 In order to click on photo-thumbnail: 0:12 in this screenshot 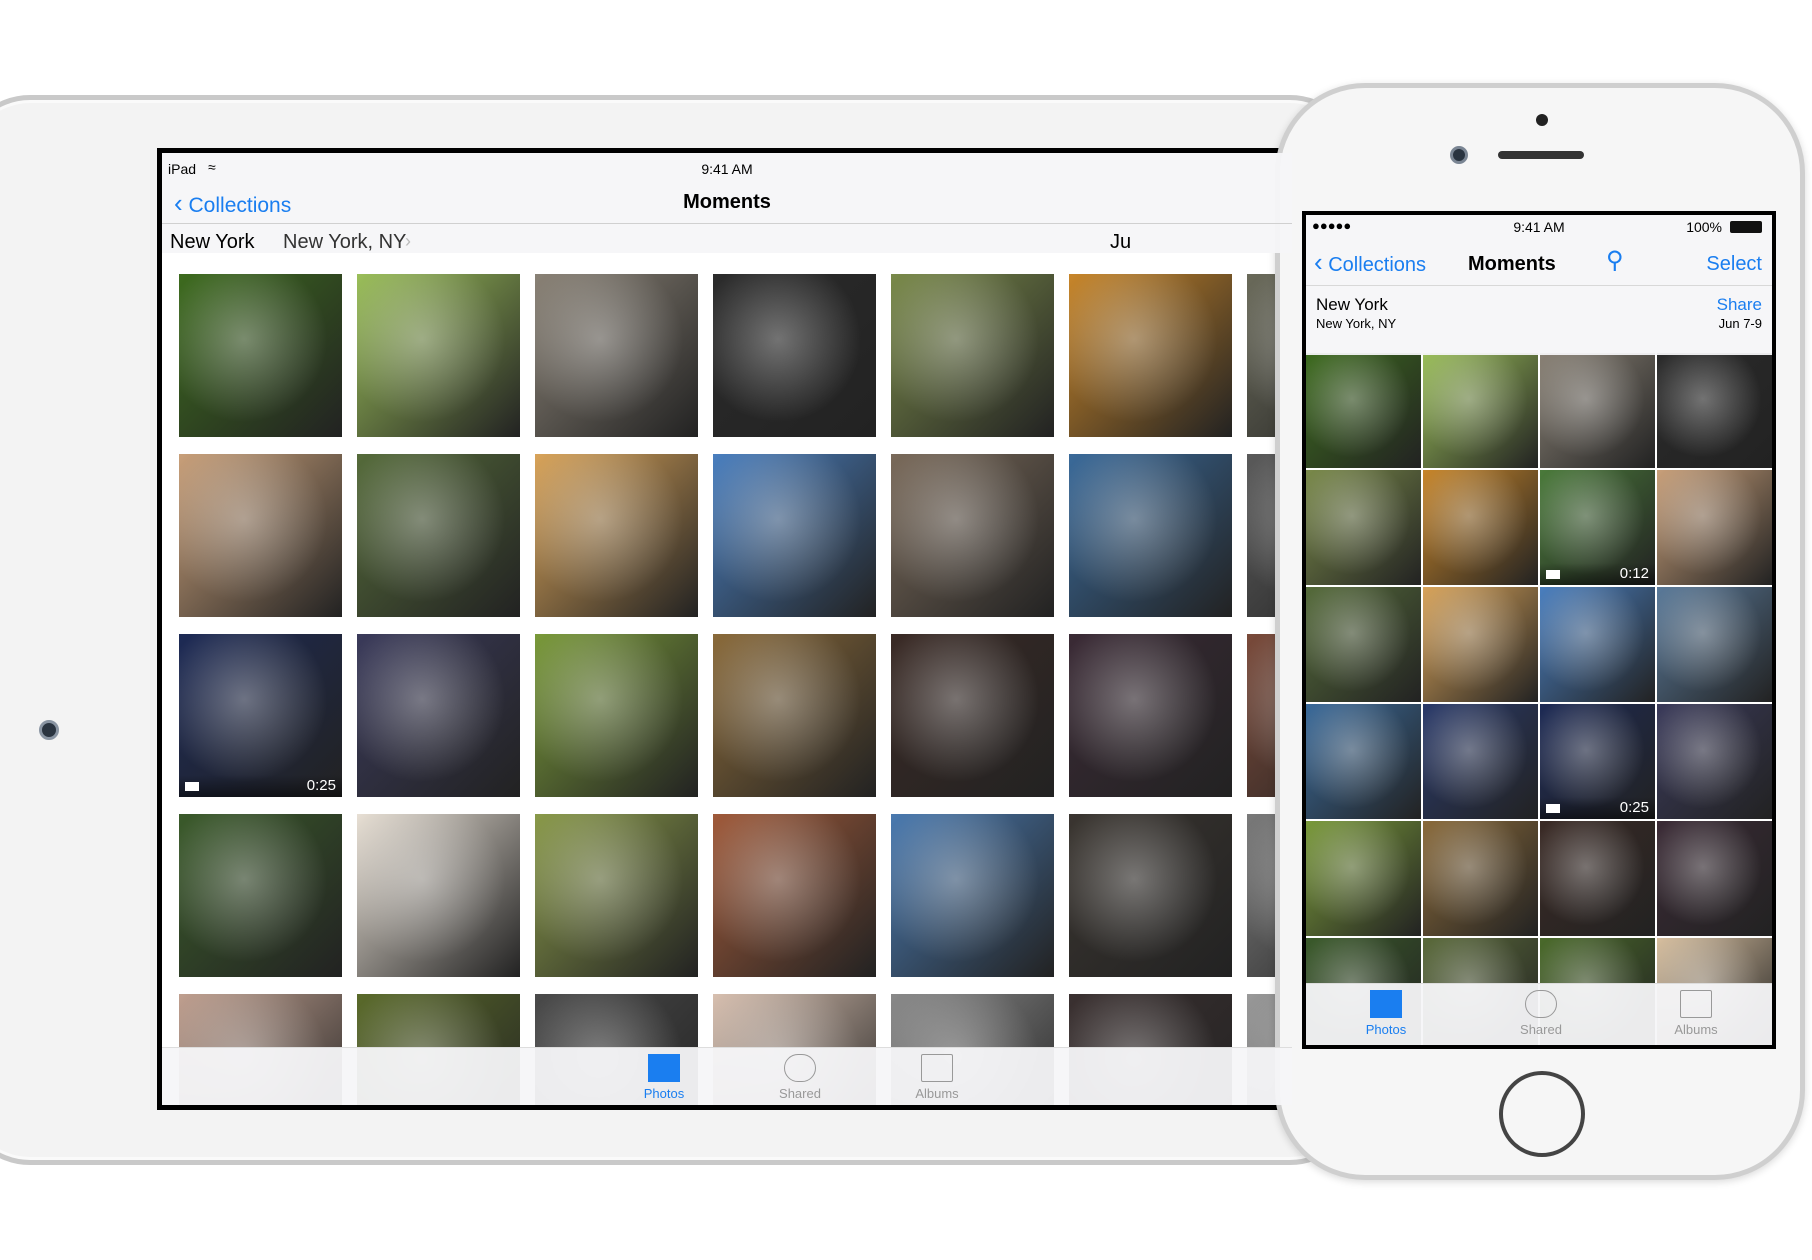, I will do `click(1597, 527)`.